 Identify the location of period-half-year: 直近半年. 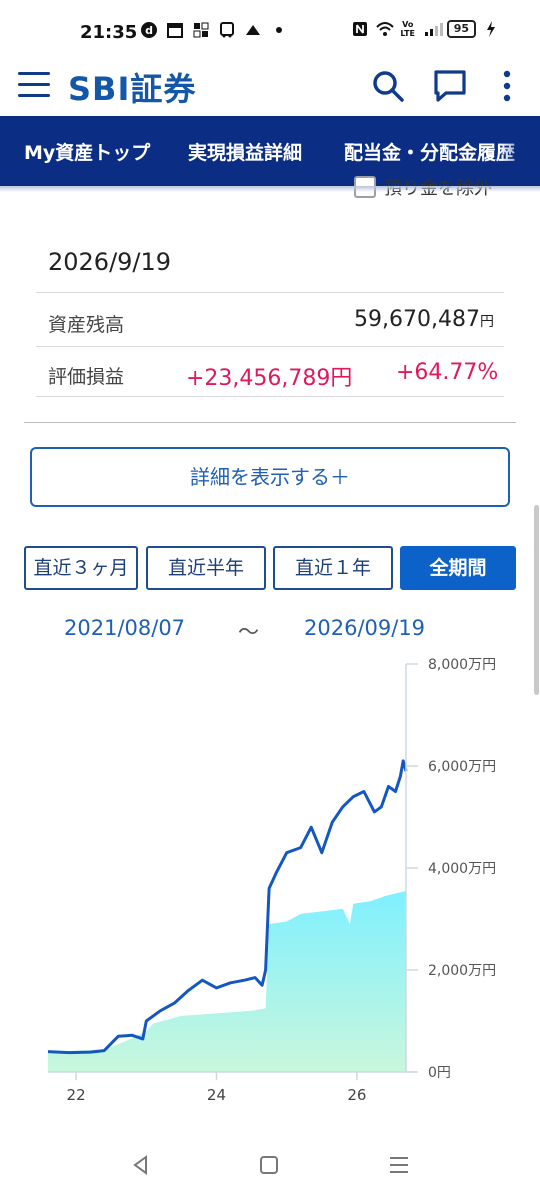
(206, 568).